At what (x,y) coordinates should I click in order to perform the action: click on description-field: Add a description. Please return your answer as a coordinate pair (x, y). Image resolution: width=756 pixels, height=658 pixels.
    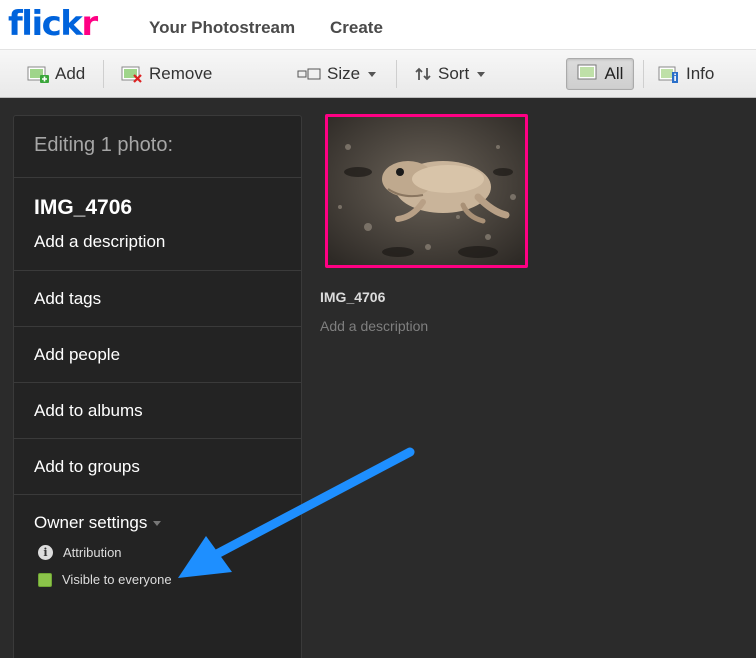
    Looking at the image, I should click on (157, 242).